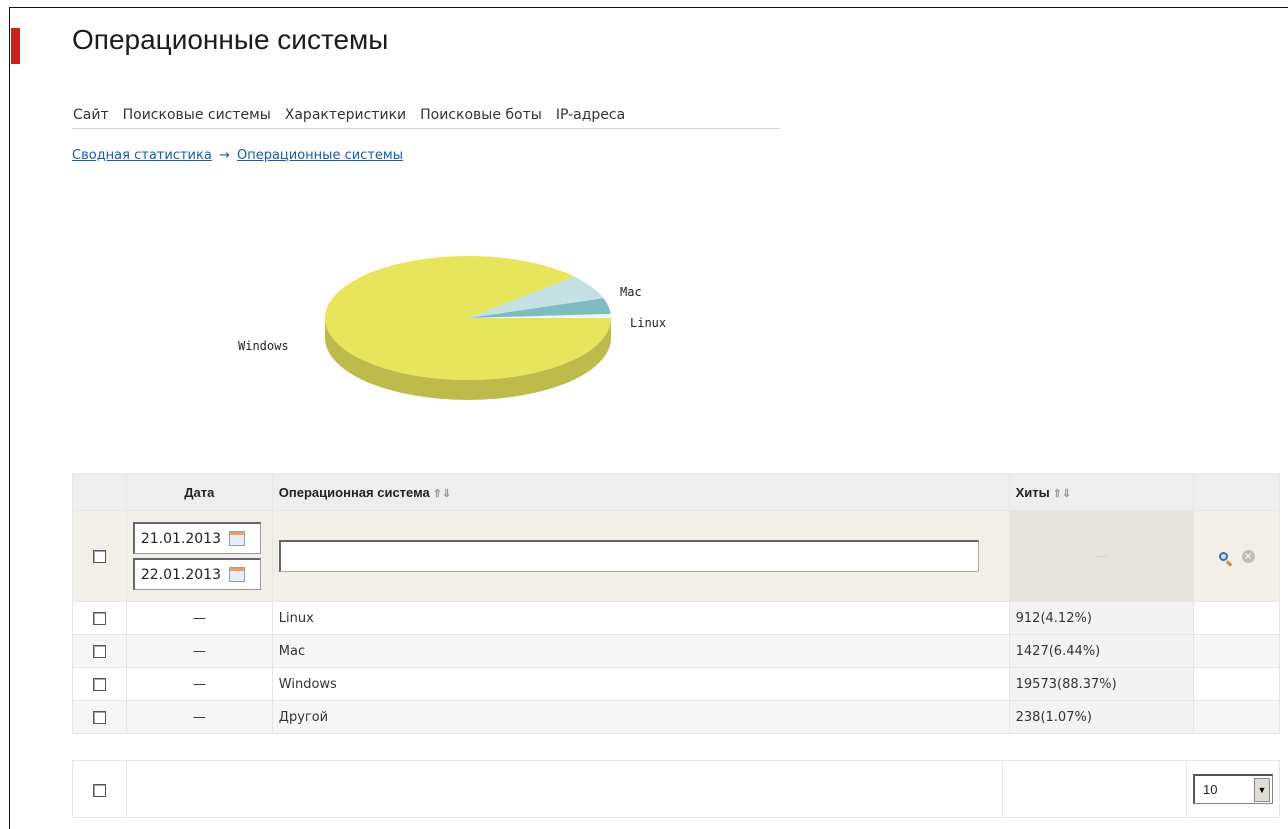  What do you see at coordinates (354, 492) in the screenshot?
I see `header-os-label: Операционная система` at bounding box center [354, 492].